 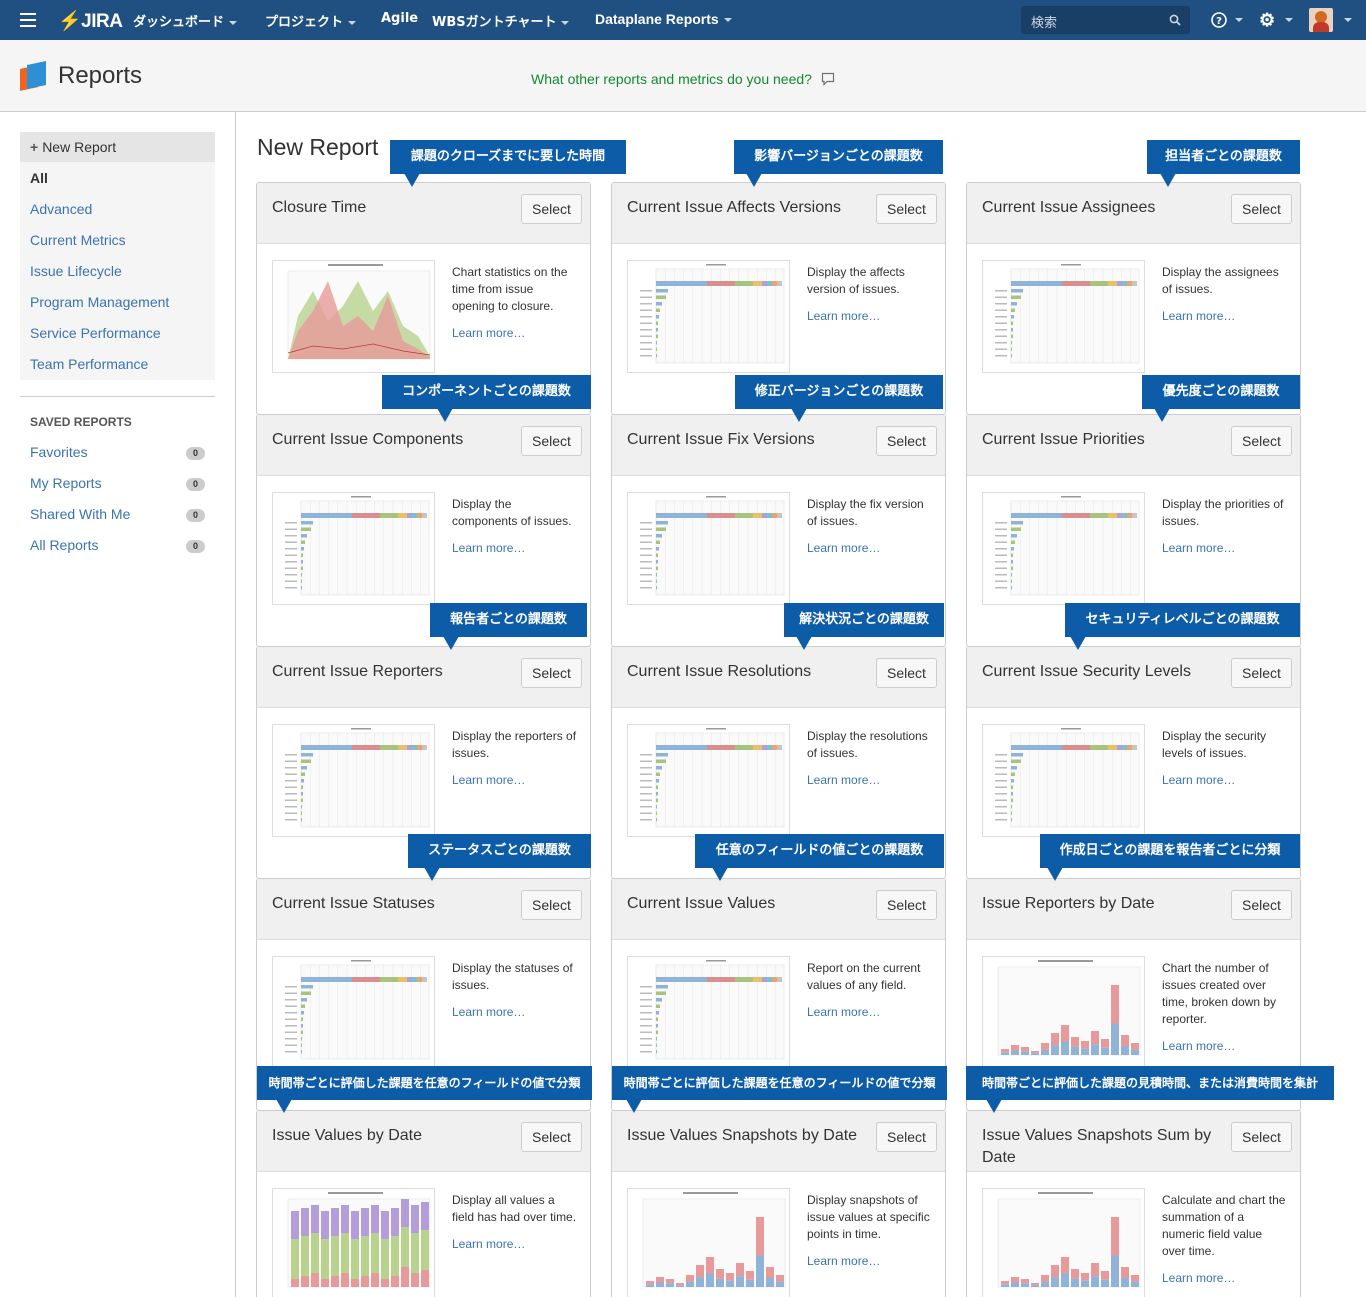 I want to click on user-menu, so click(x=1330, y=20).